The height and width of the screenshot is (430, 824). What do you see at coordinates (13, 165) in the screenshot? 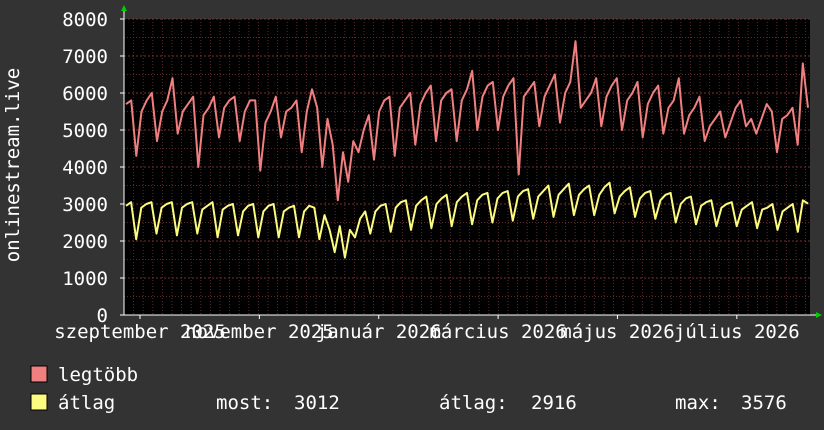
I see `y-axis-label: onlinestream.live` at bounding box center [13, 165].